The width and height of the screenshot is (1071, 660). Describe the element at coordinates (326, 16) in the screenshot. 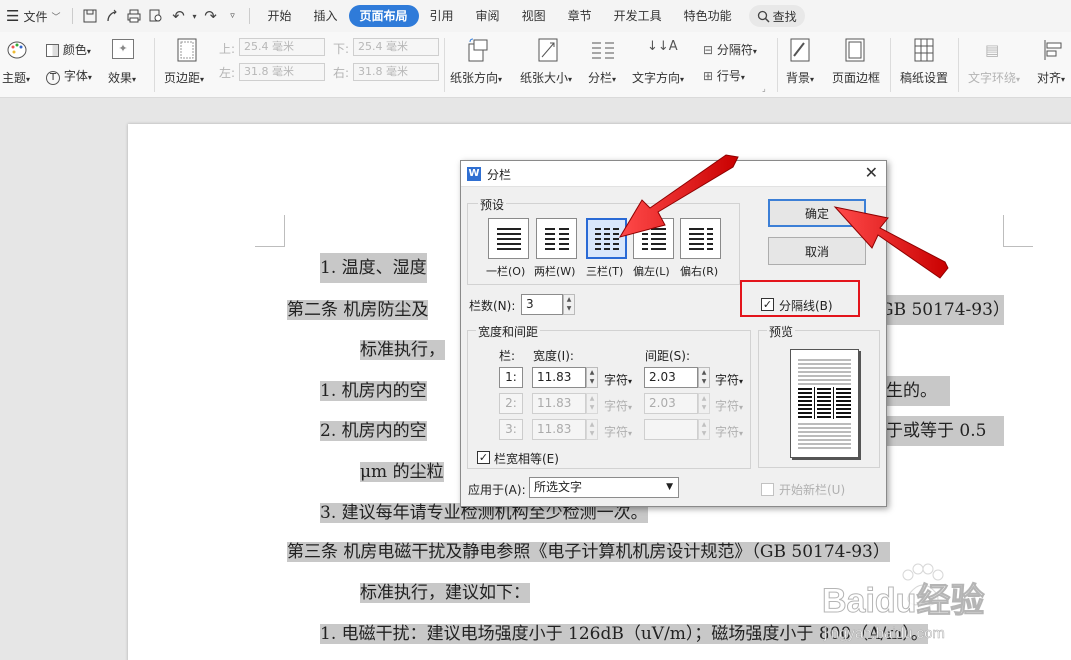

I see `tab-insert: 插入` at that location.